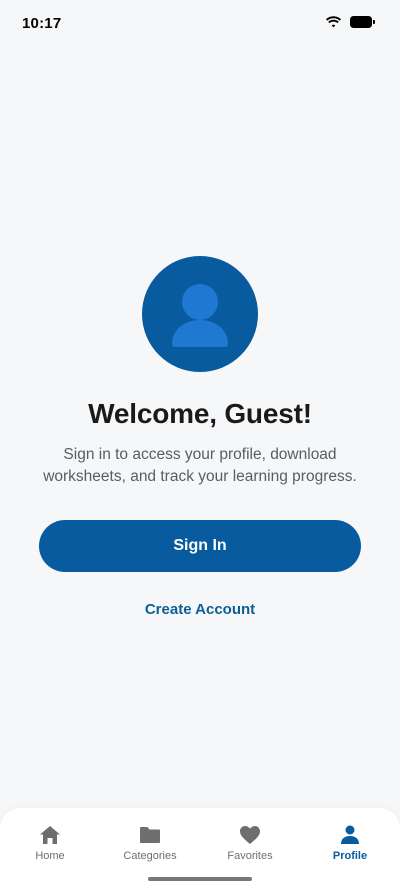  I want to click on welcome-title: Welcome, Guest!, so click(200, 413).